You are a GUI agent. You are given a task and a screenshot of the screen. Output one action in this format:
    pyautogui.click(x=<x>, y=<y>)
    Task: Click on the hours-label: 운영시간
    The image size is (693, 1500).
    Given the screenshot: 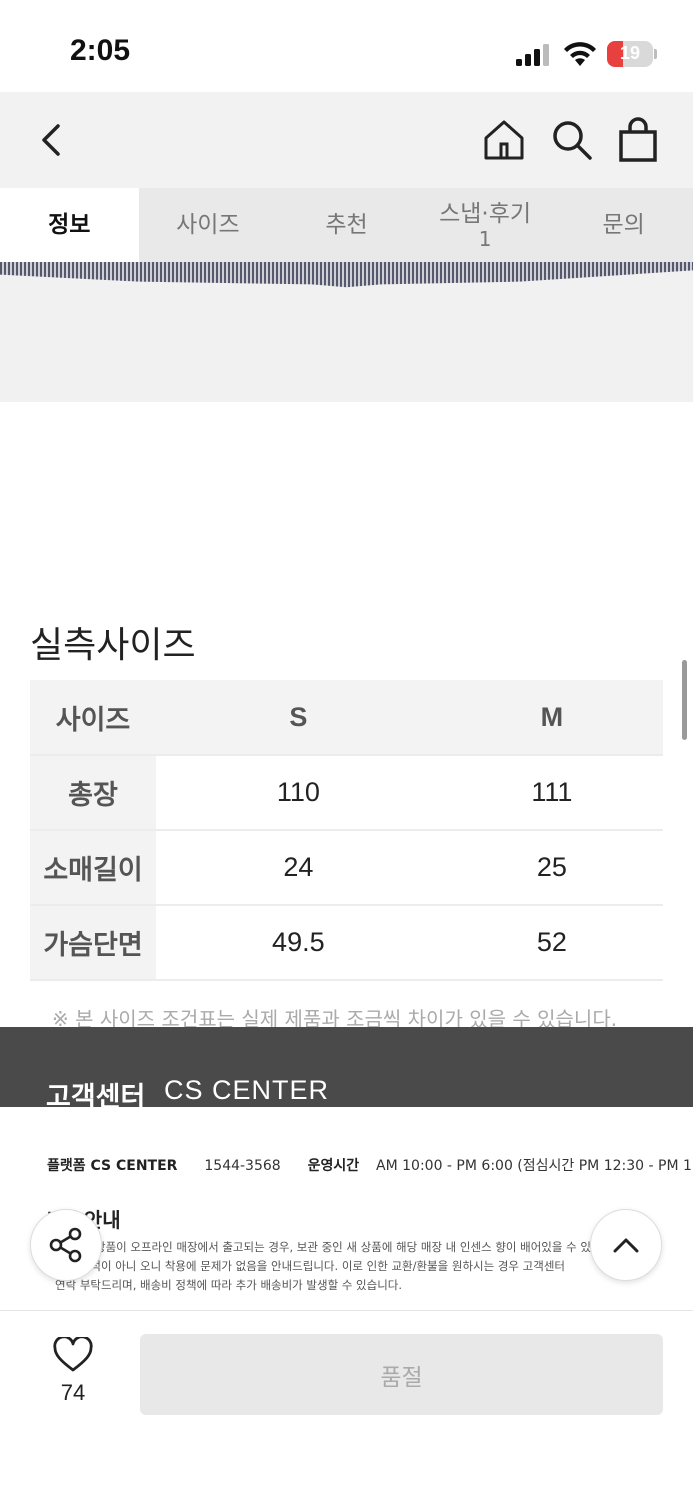 What is the action you would take?
    pyautogui.click(x=333, y=1166)
    